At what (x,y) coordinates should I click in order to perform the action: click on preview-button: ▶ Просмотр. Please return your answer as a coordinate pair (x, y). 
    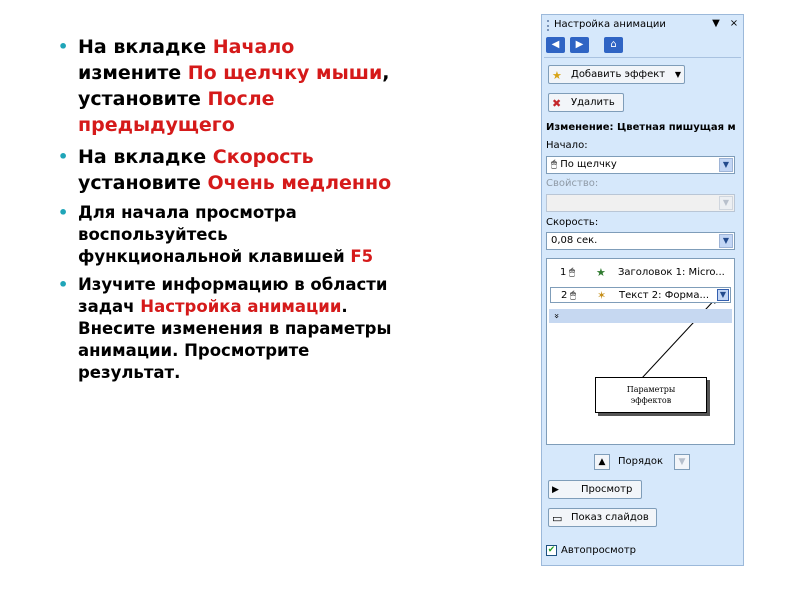
    Looking at the image, I should click on (595, 489).